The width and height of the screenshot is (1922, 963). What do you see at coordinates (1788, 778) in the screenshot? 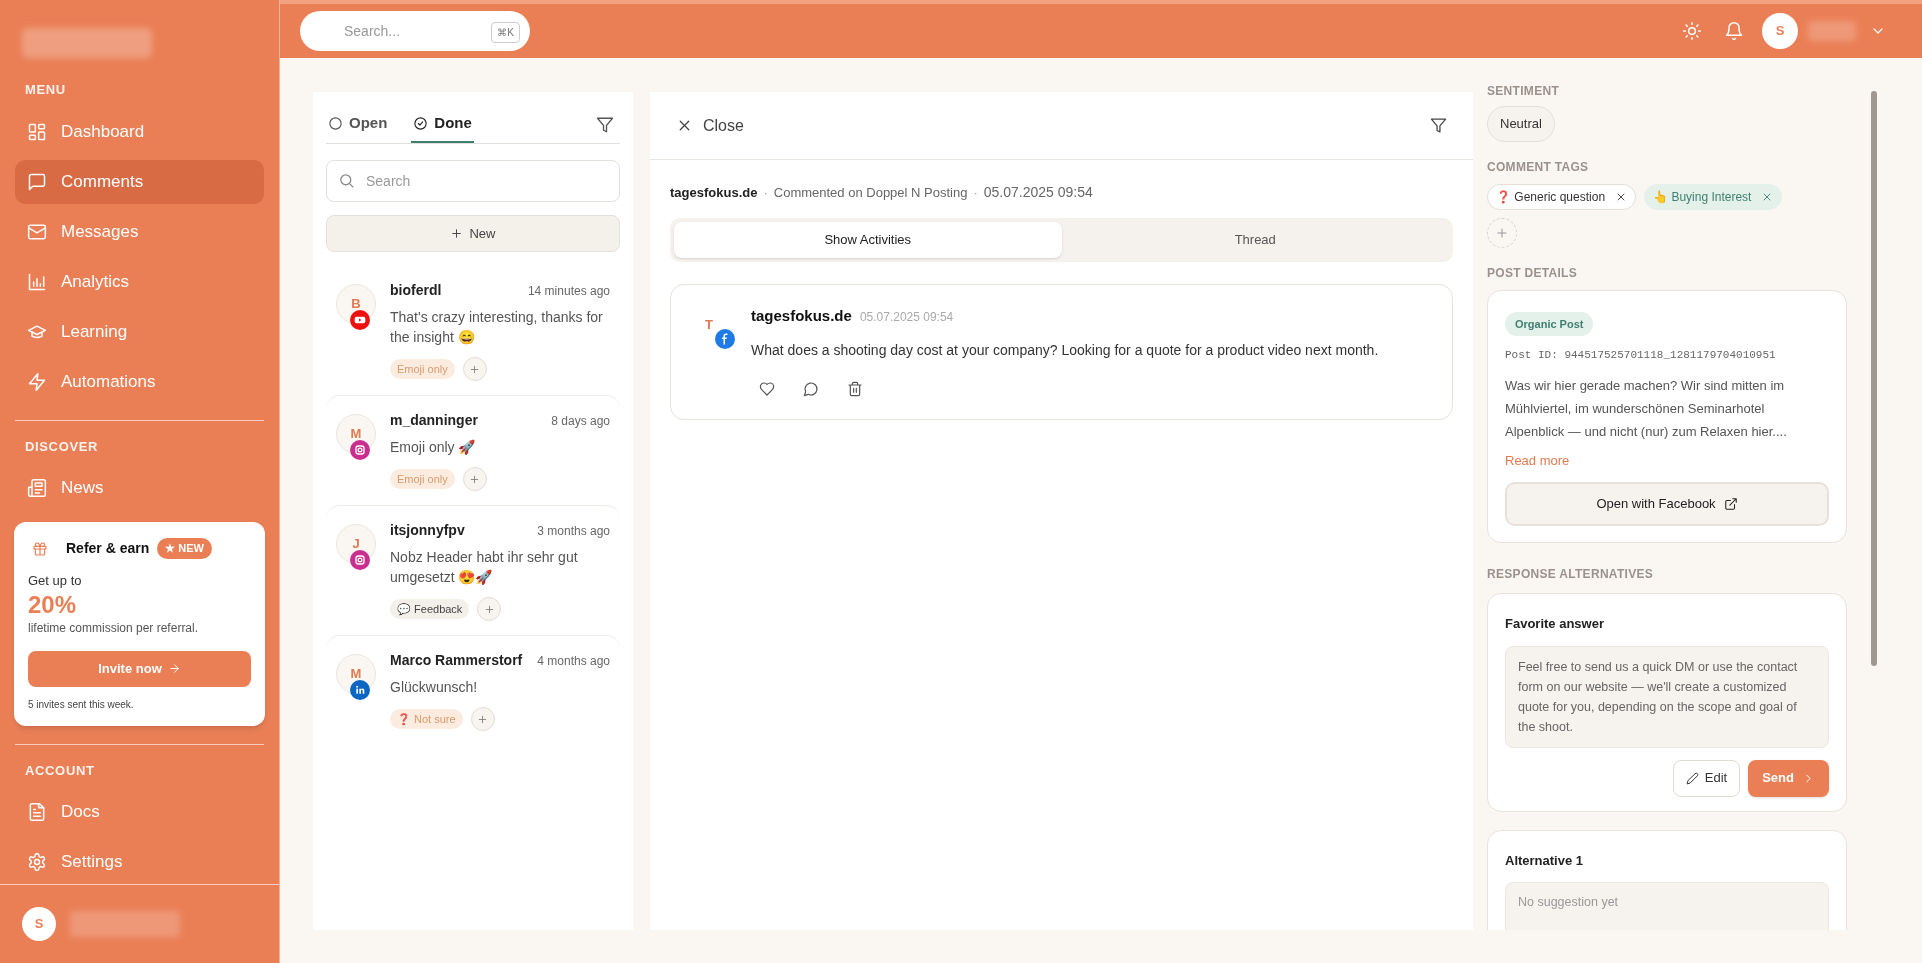
I see `send-button: Send` at bounding box center [1788, 778].